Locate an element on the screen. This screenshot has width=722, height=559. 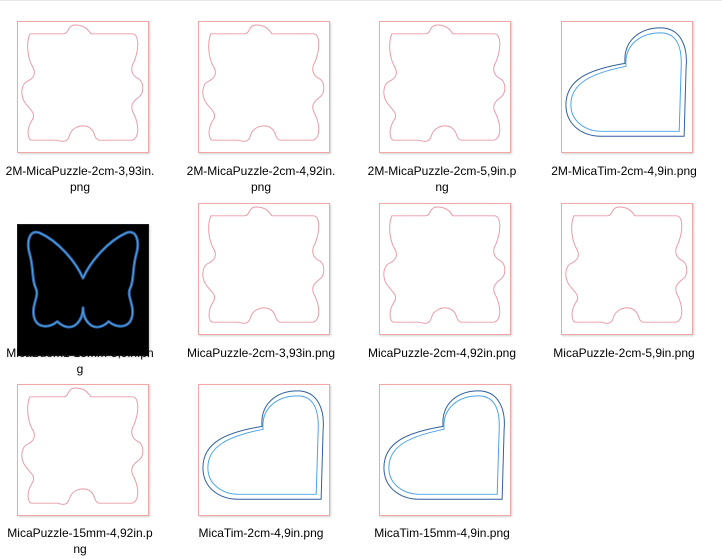
file-item: 2M-MicaPuzzle-2cm-4,92in.png is located at coordinates (261, 100).